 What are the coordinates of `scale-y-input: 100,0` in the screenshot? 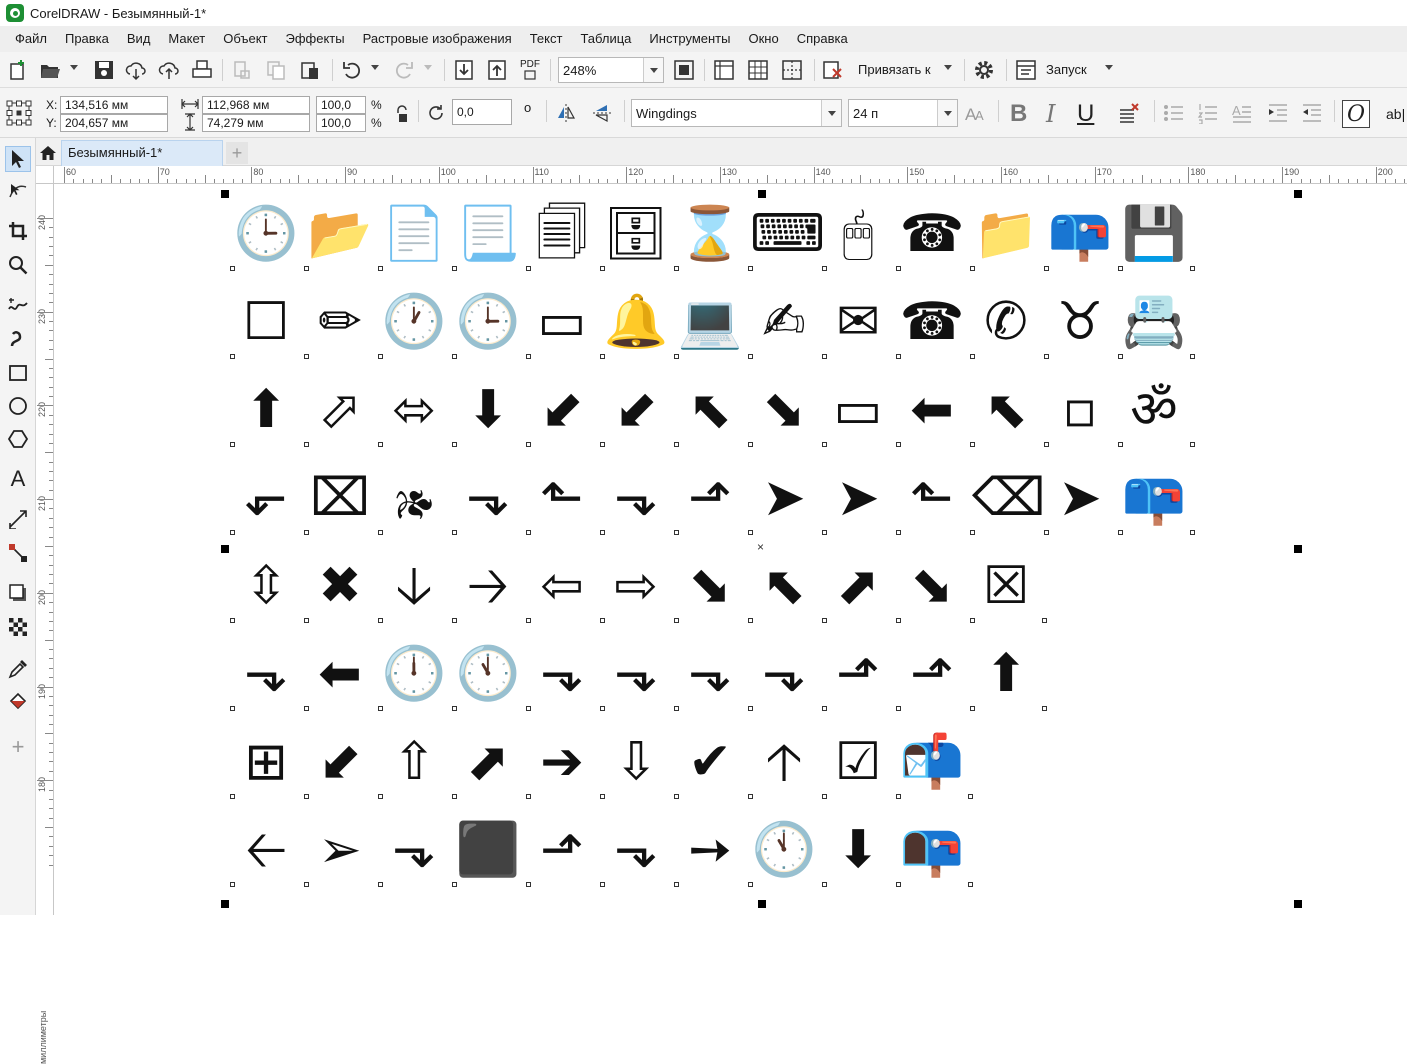 It's located at (341, 123).